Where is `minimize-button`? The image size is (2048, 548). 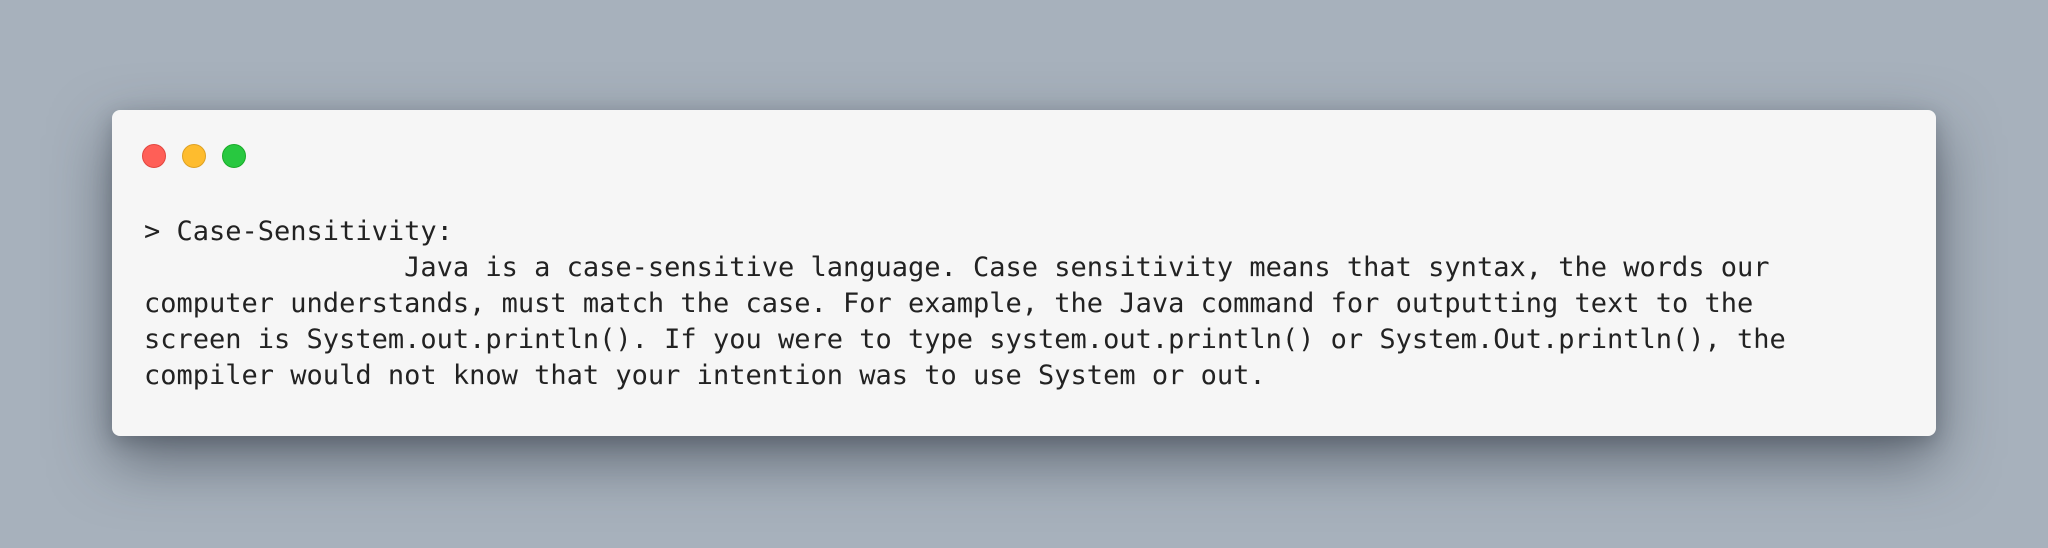 minimize-button is located at coordinates (194, 156).